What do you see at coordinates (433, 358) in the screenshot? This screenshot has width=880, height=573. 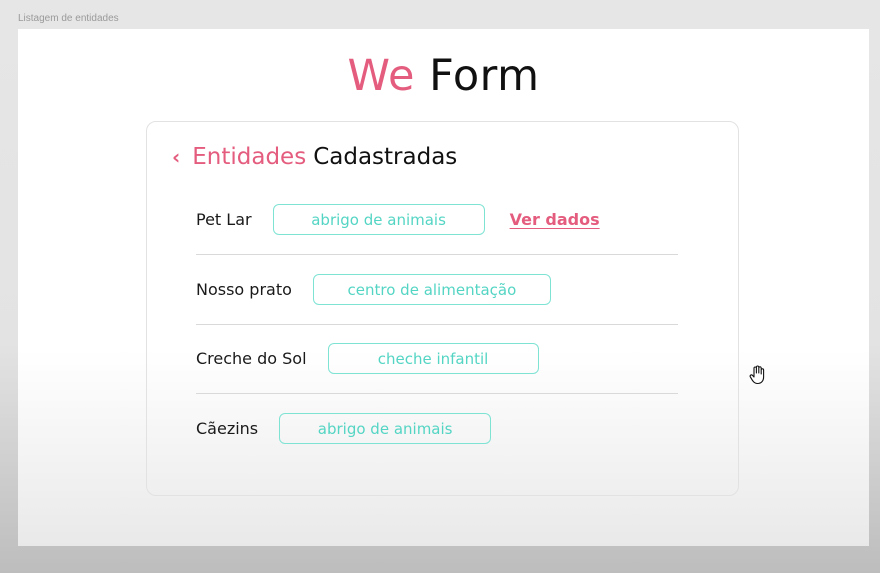 I see `entity-category-tag: cheche infantil` at bounding box center [433, 358].